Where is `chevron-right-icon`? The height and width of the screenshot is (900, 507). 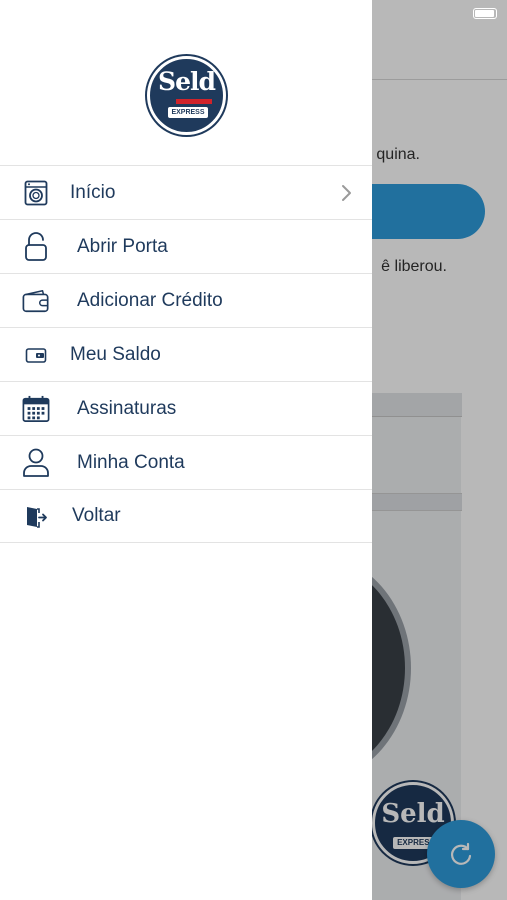 chevron-right-icon is located at coordinates (347, 193).